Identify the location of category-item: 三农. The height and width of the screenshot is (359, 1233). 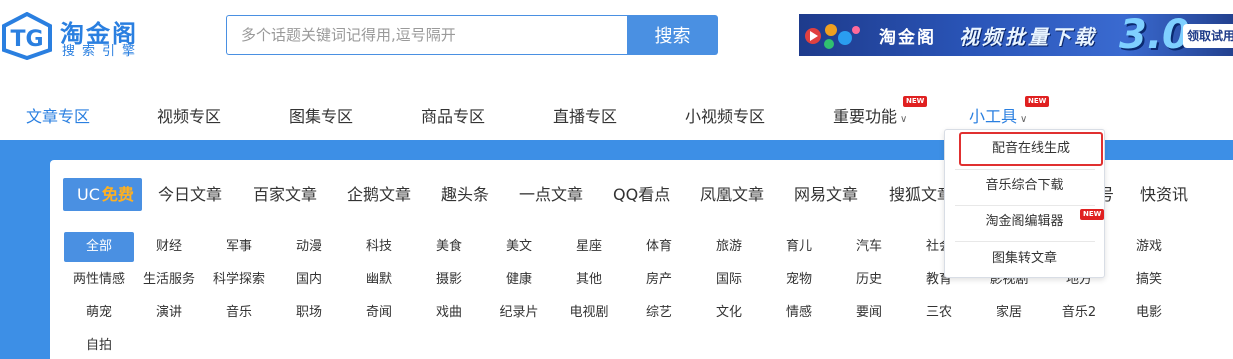
(939, 313).